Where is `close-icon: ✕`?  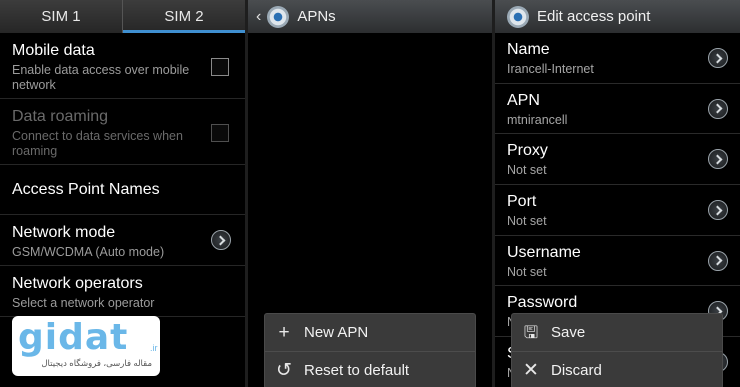 close-icon: ✕ is located at coordinates (531, 370).